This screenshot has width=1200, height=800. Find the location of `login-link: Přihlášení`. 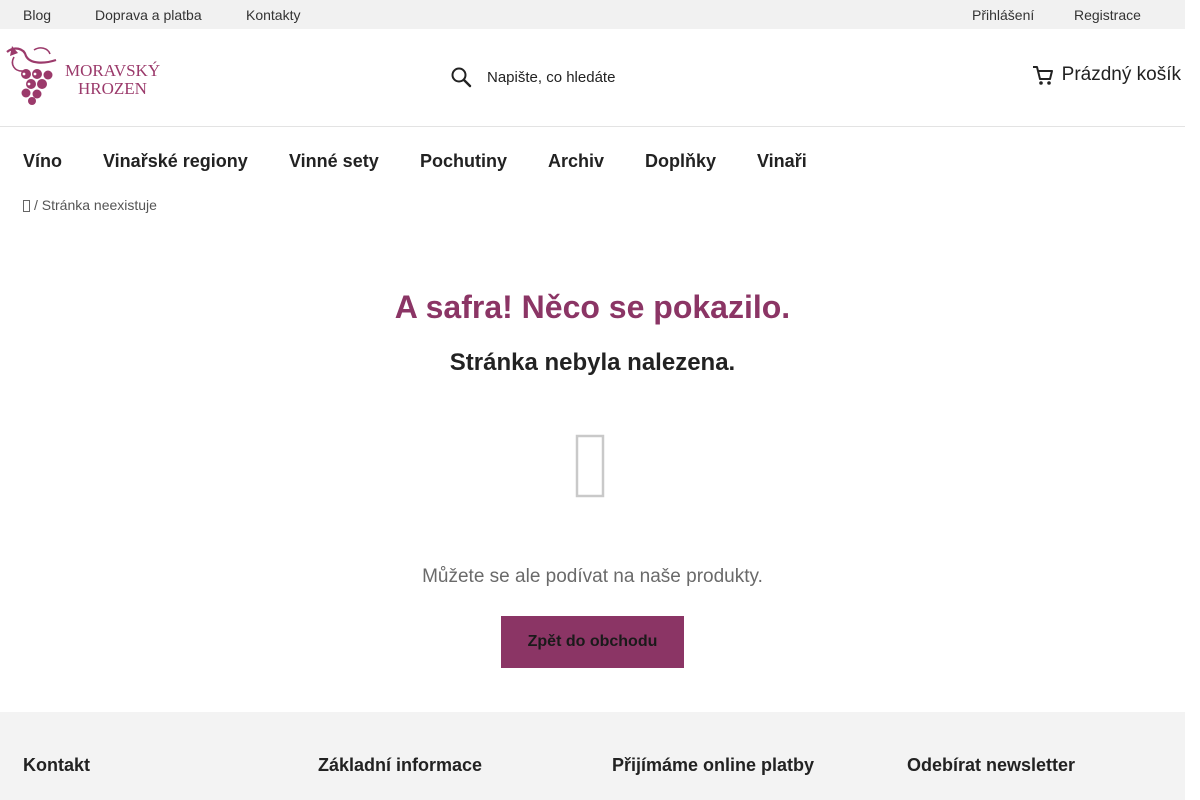

login-link: Přihlášení is located at coordinates (1003, 15).